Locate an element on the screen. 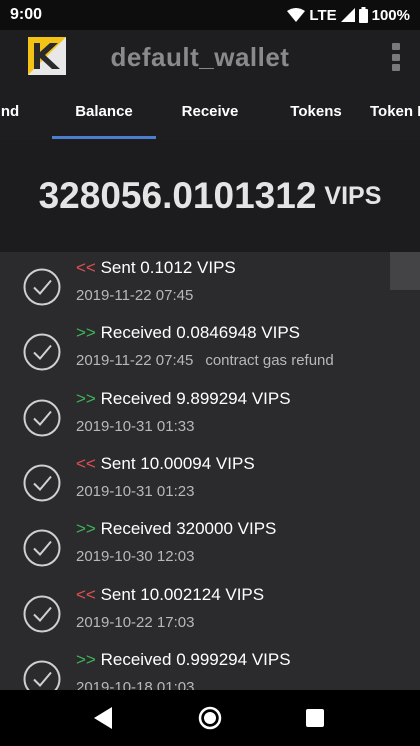  transaction-meta: 2019-10-30 12:03 is located at coordinates (135, 556).